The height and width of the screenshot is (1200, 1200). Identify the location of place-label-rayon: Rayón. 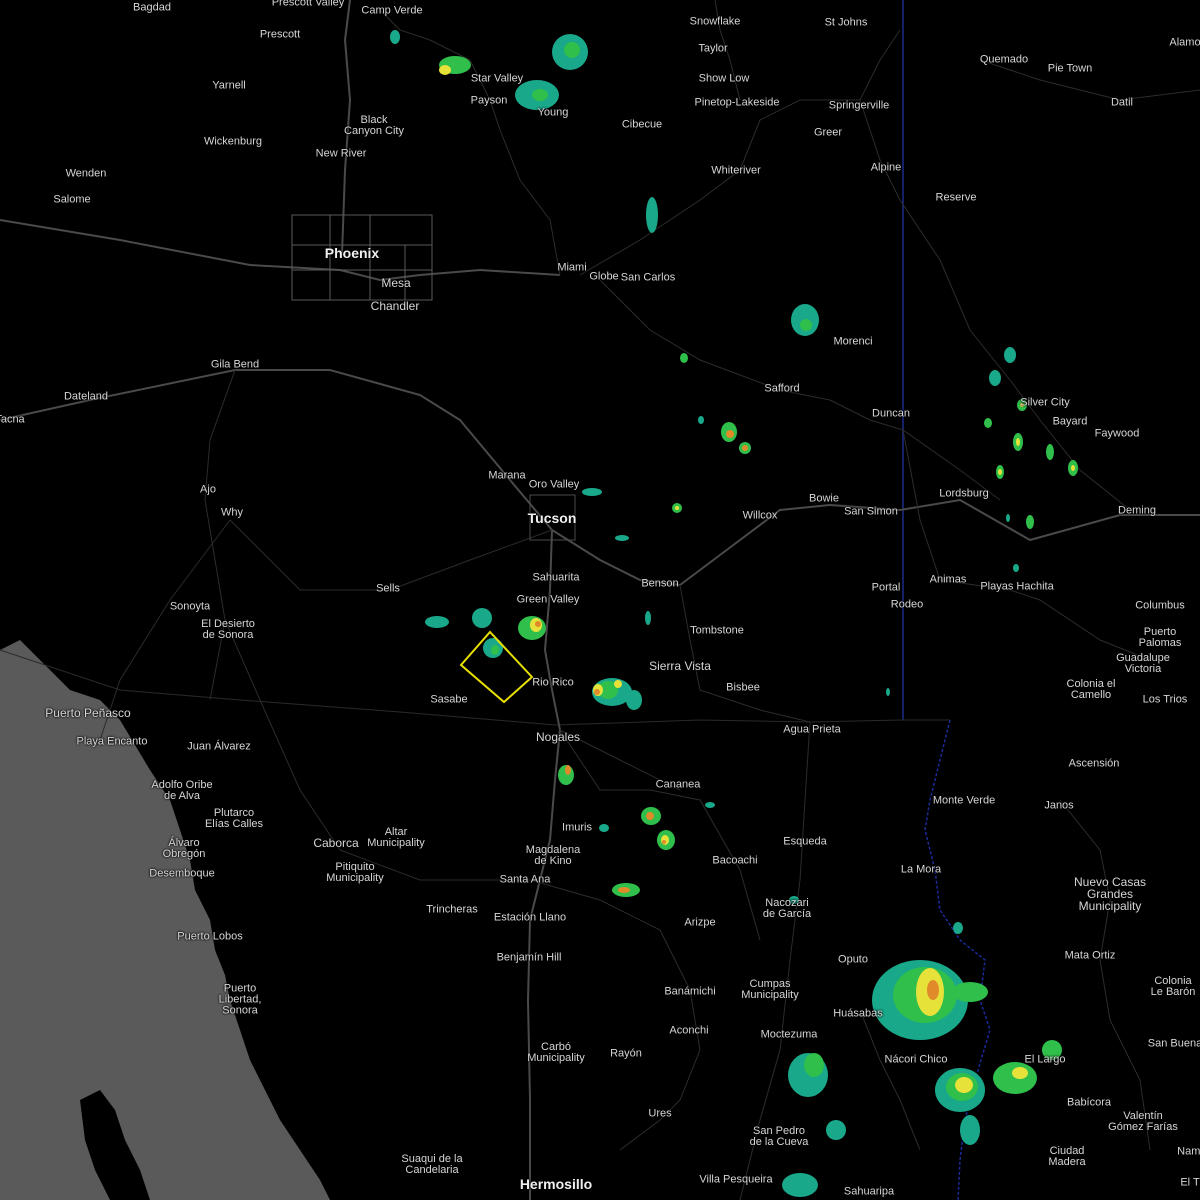
(626, 1053).